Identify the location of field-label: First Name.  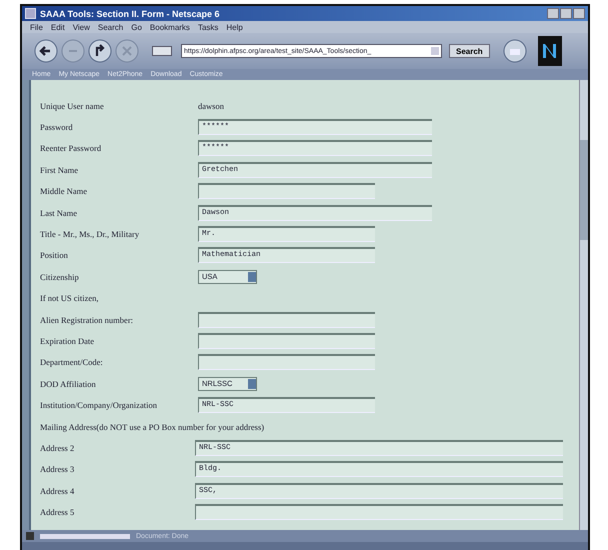
(60, 169).